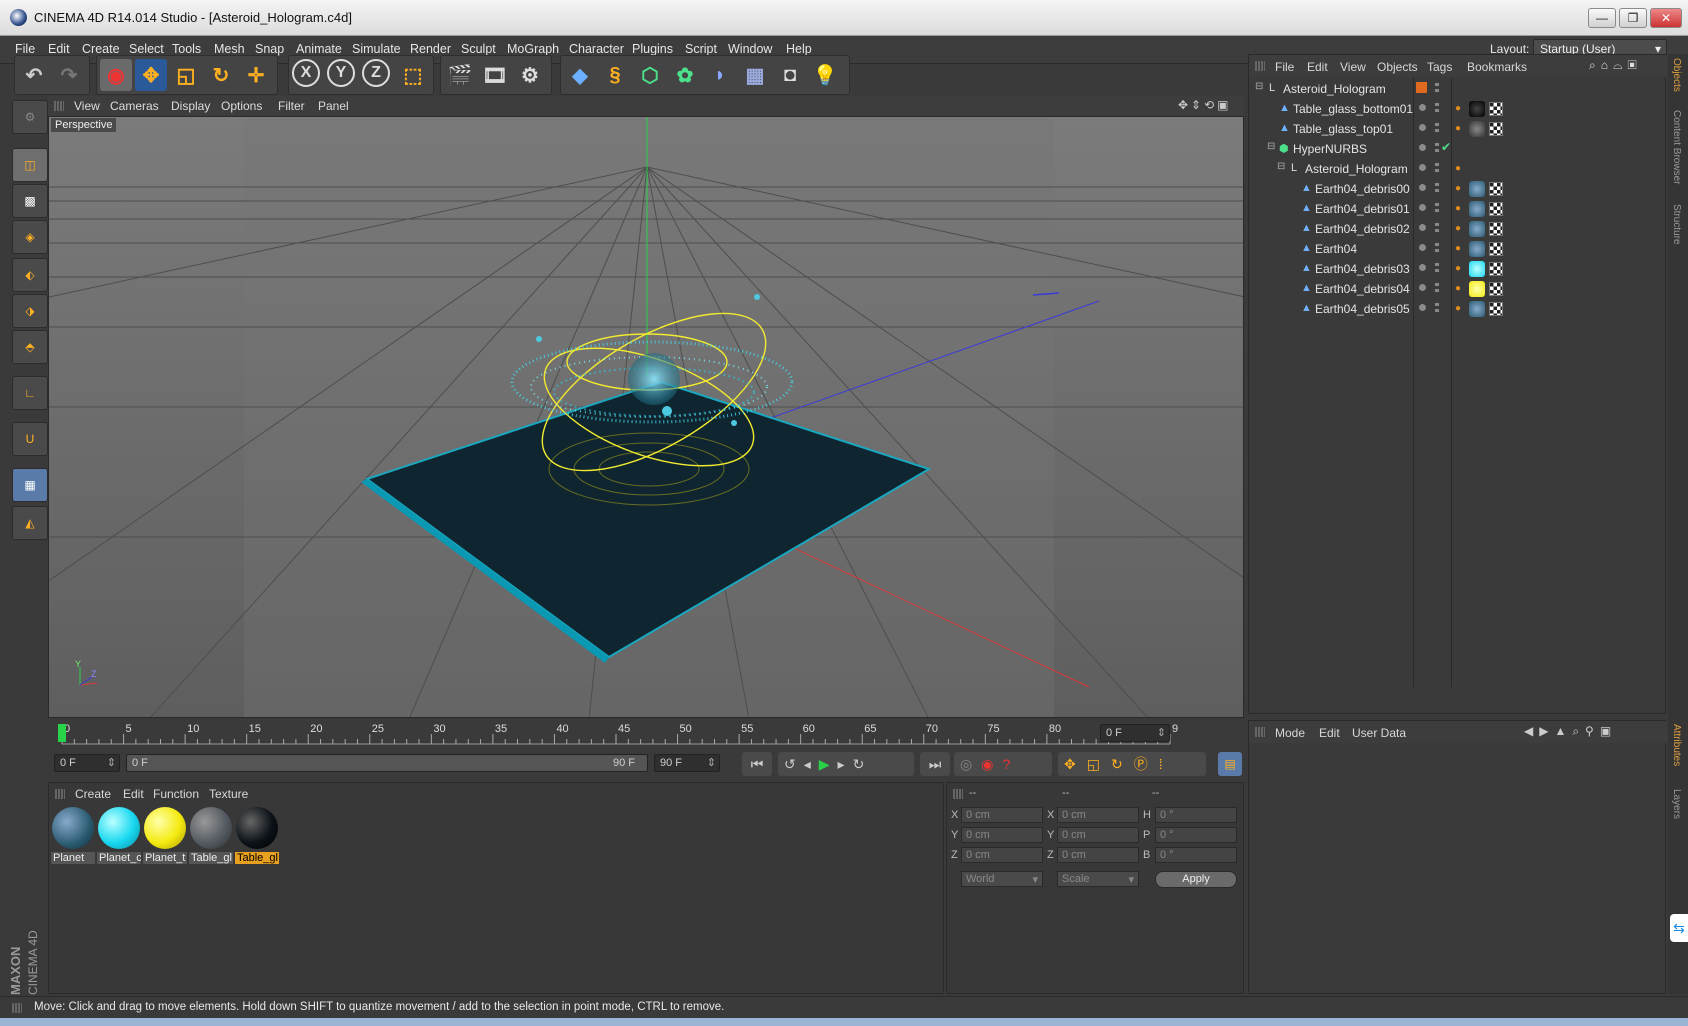 This screenshot has height=1026, width=1688. I want to click on add-transform-icon: ✛, so click(256, 75).